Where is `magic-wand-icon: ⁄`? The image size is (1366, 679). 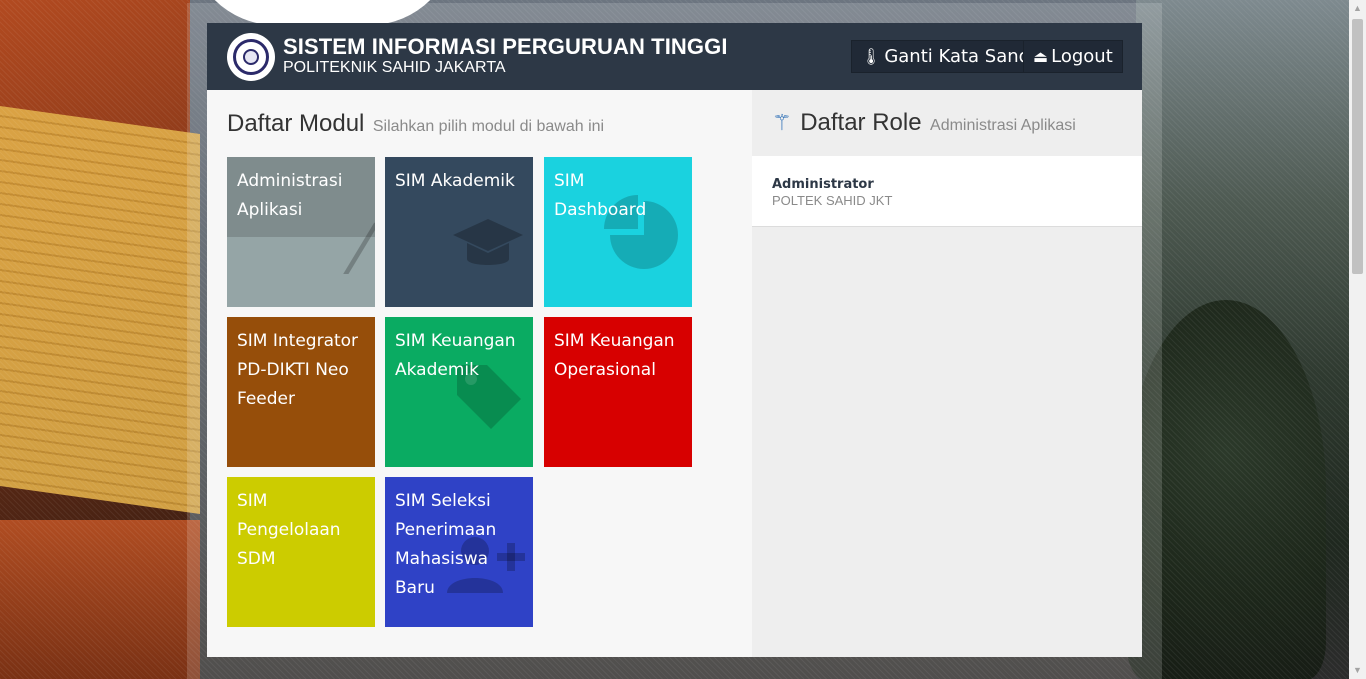
magic-wand-icon: ⁄ is located at coordinates (361, 250).